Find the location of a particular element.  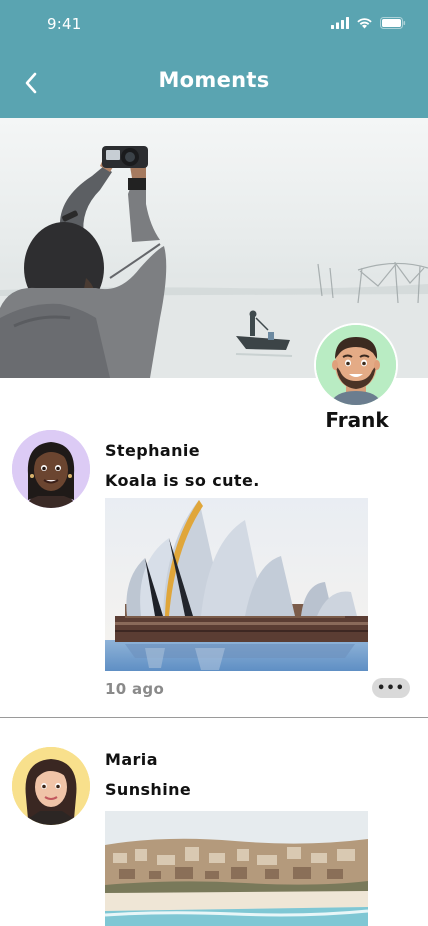

page-title: Moments is located at coordinates (214, 80).